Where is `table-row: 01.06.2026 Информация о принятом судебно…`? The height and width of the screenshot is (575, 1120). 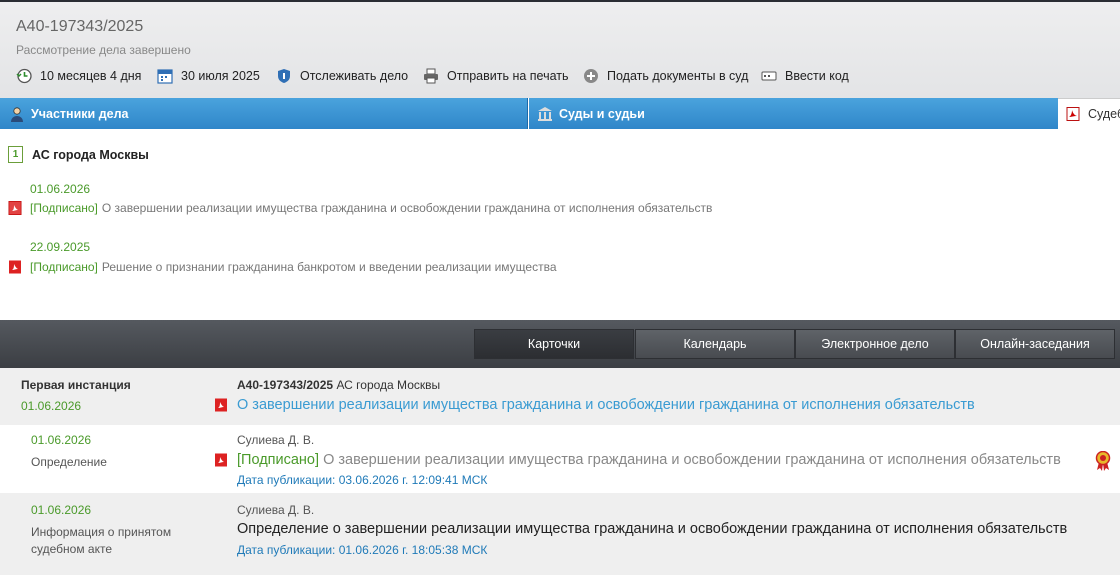 table-row: 01.06.2026 Информация о принятом судебно… is located at coordinates (560, 534).